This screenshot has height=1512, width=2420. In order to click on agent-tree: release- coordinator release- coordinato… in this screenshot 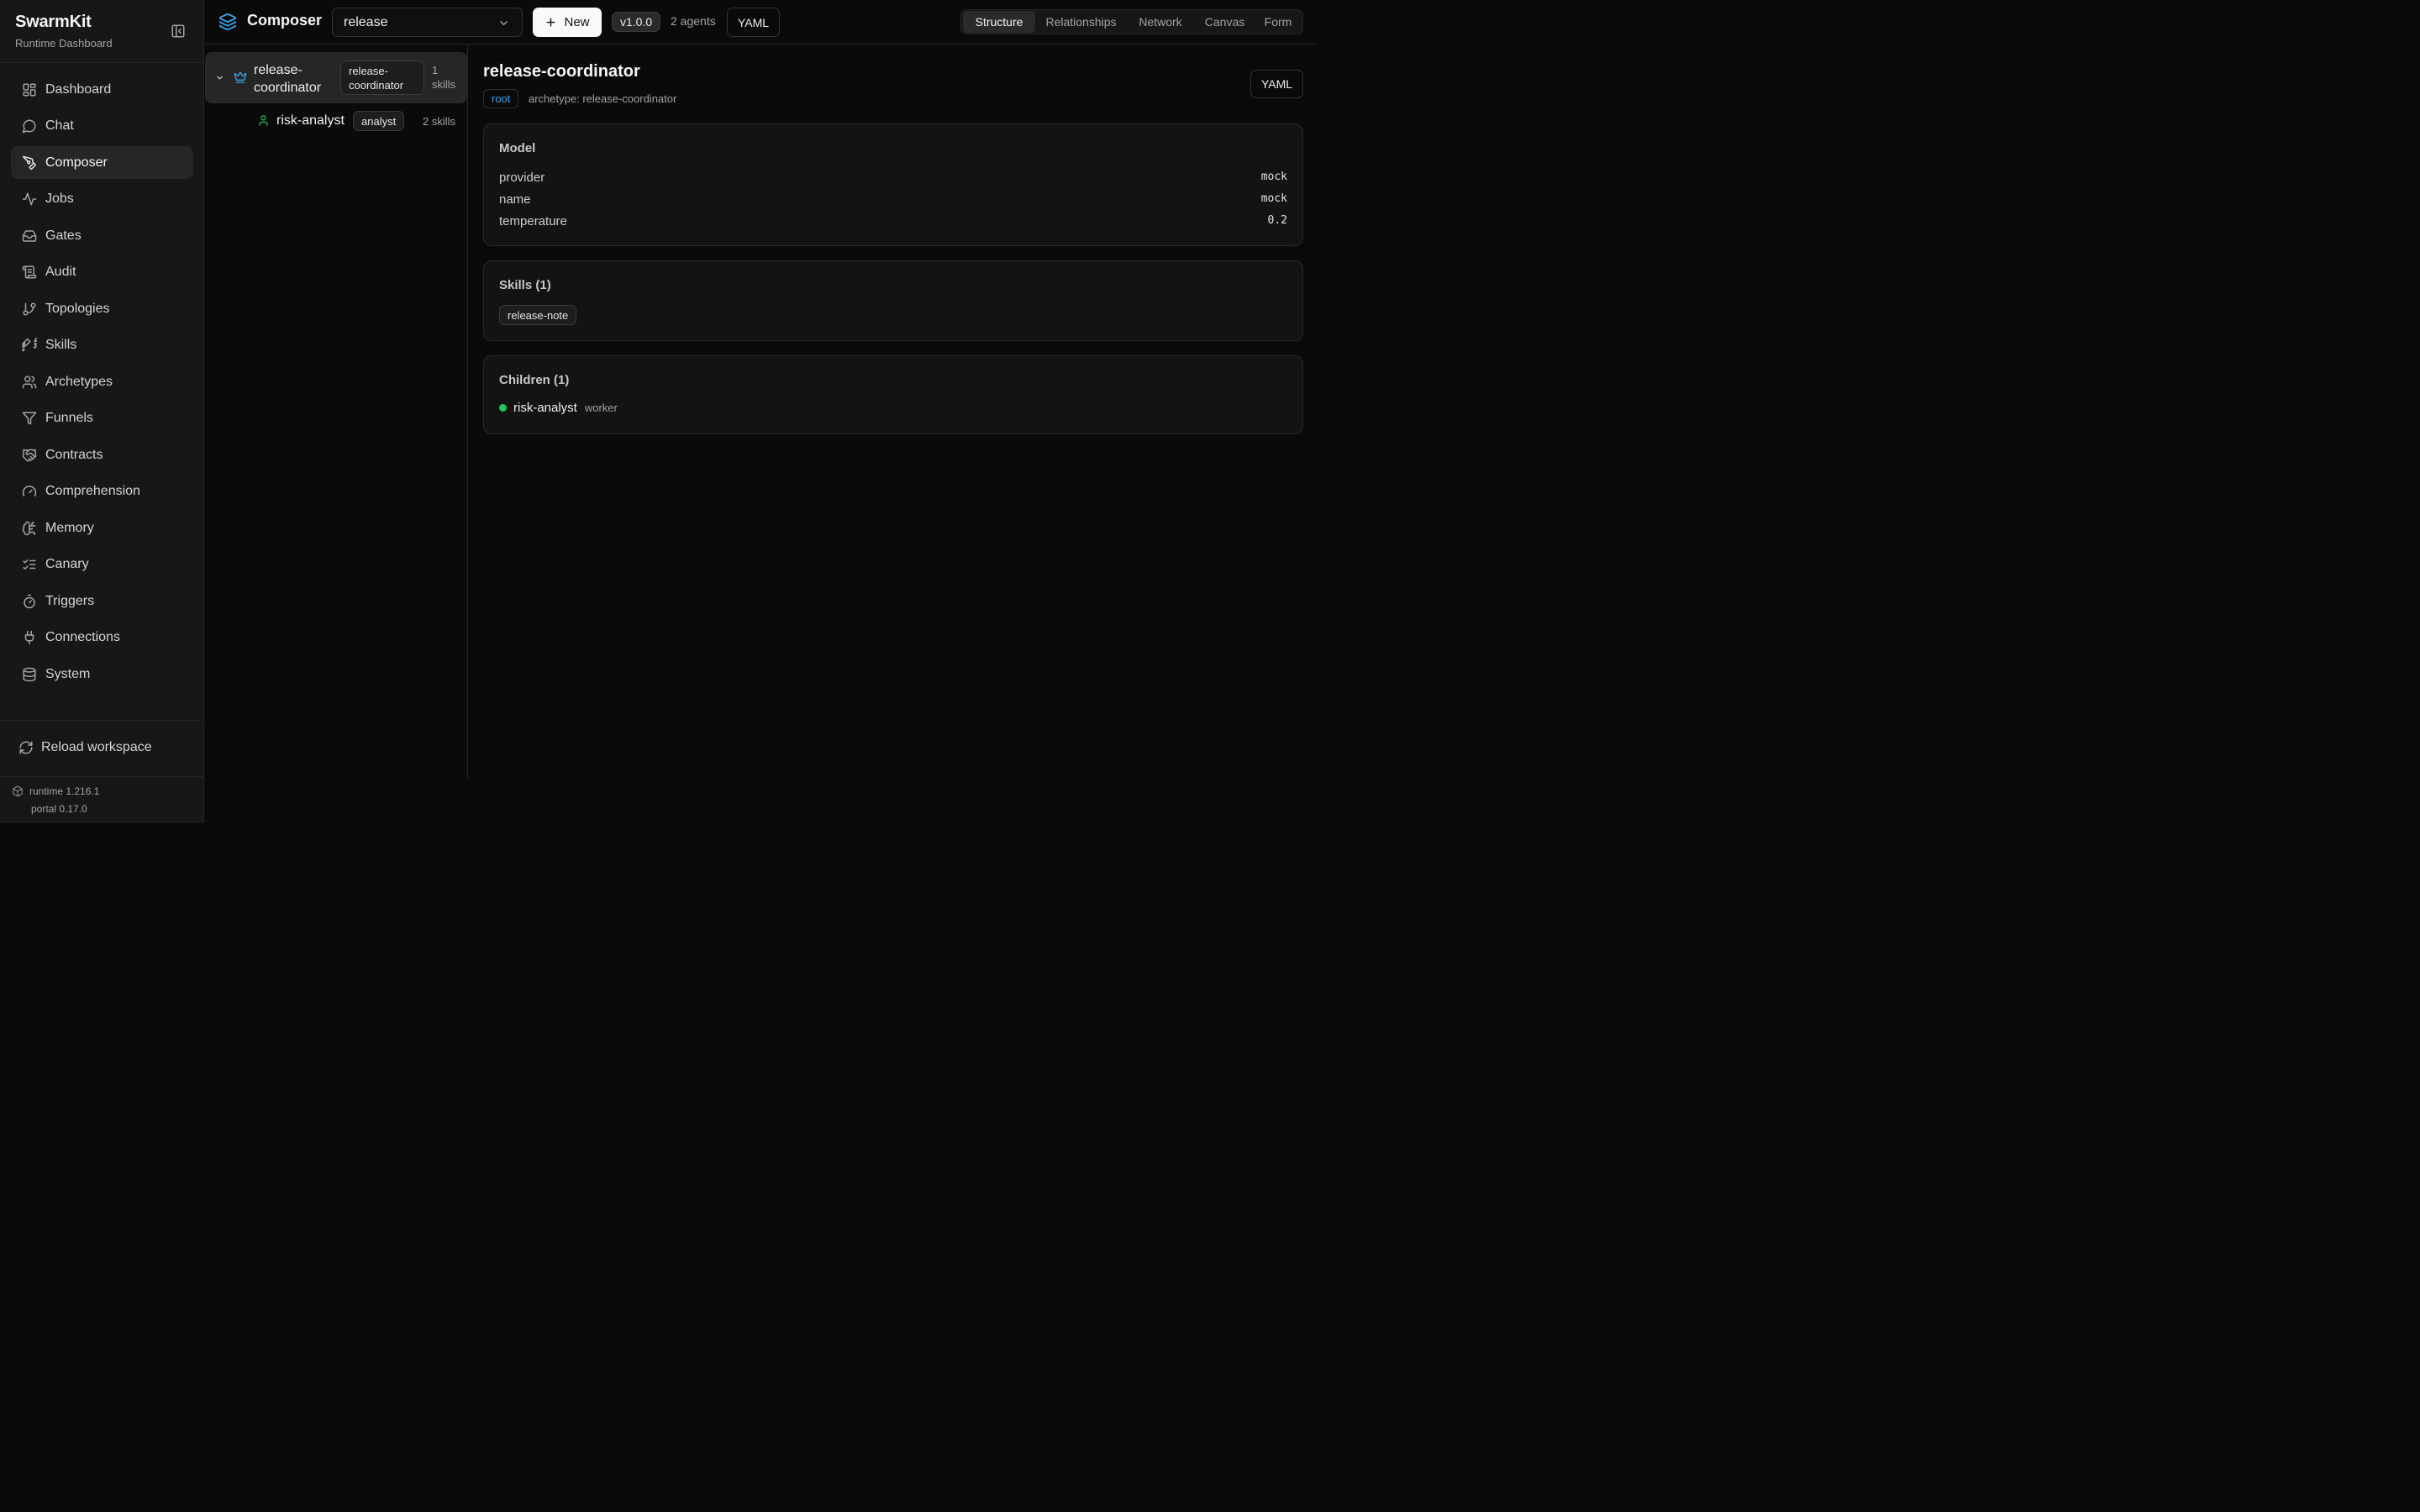, I will do `click(337, 412)`.